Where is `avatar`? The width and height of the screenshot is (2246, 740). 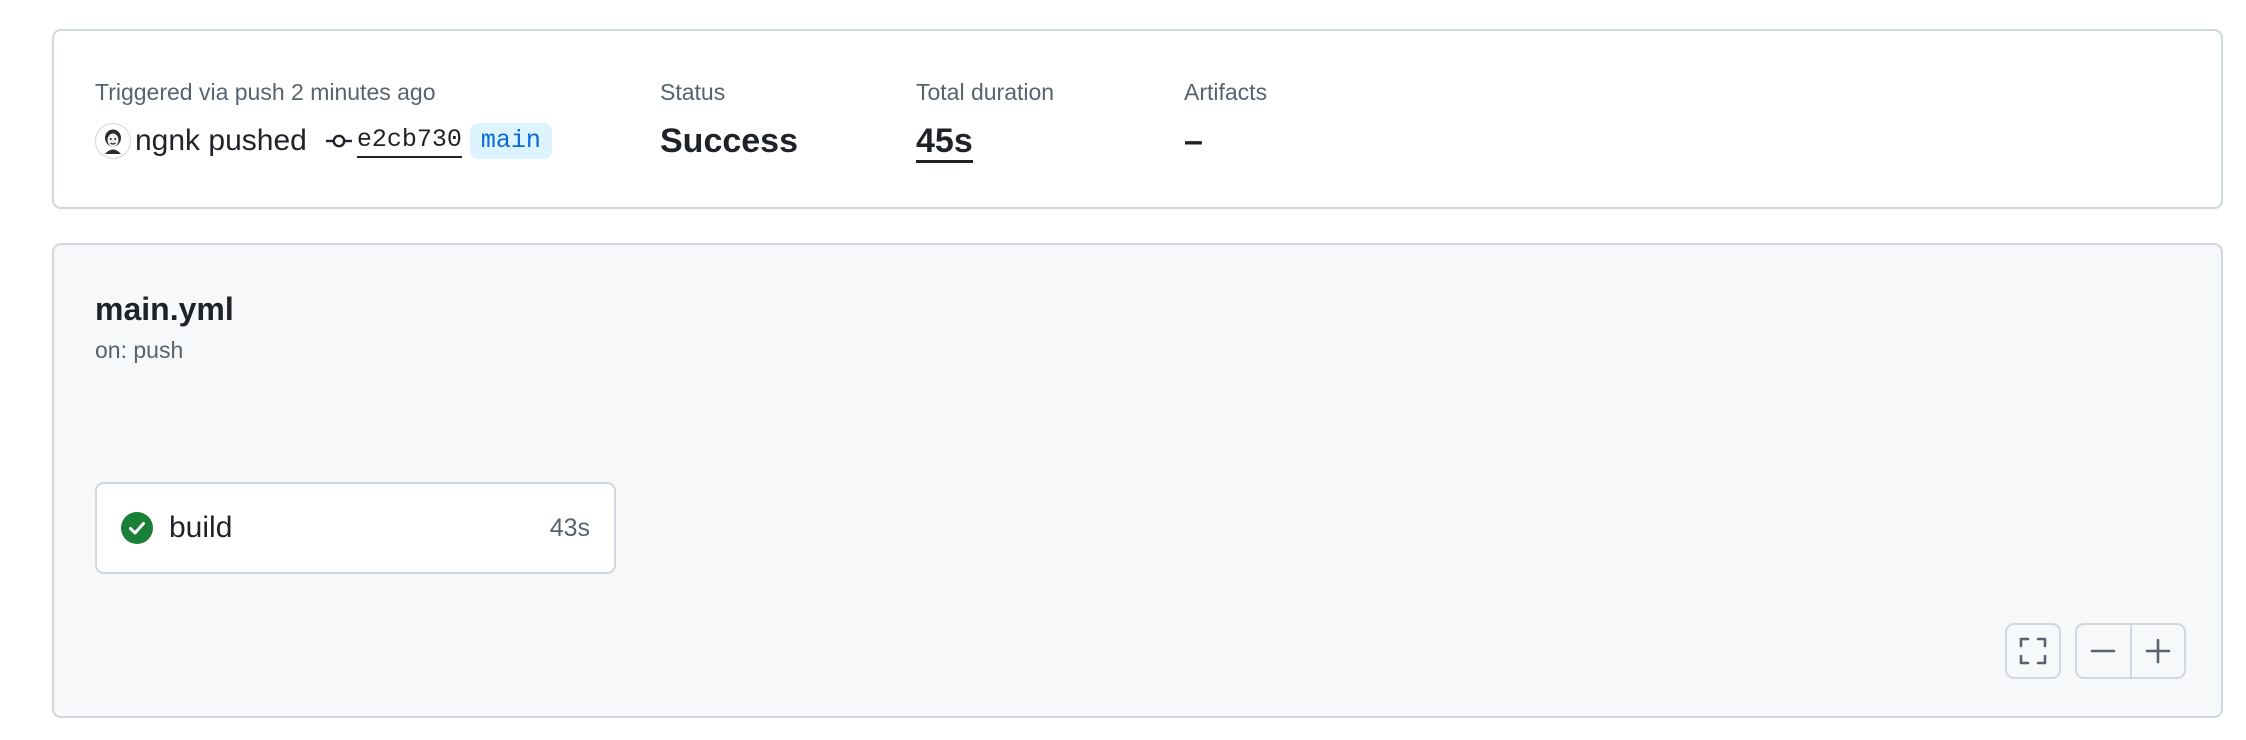
avatar is located at coordinates (113, 141).